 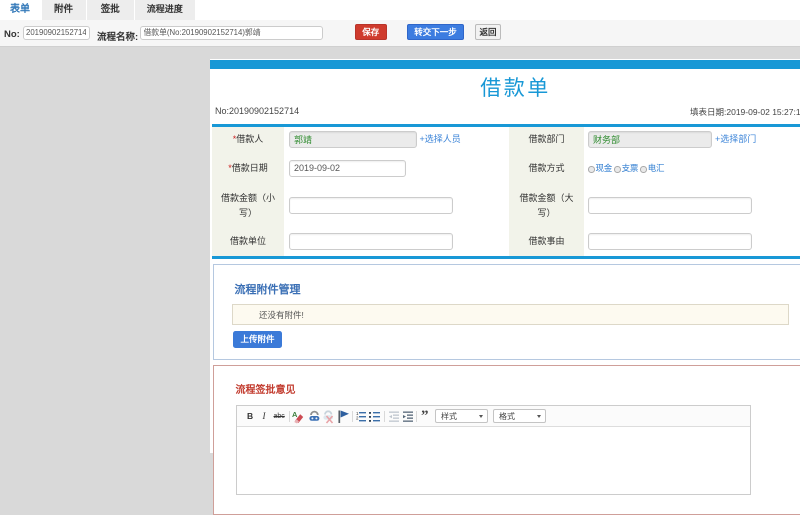 What do you see at coordinates (357, 418) in the screenshot?
I see `svg-text: 2` at bounding box center [357, 418].